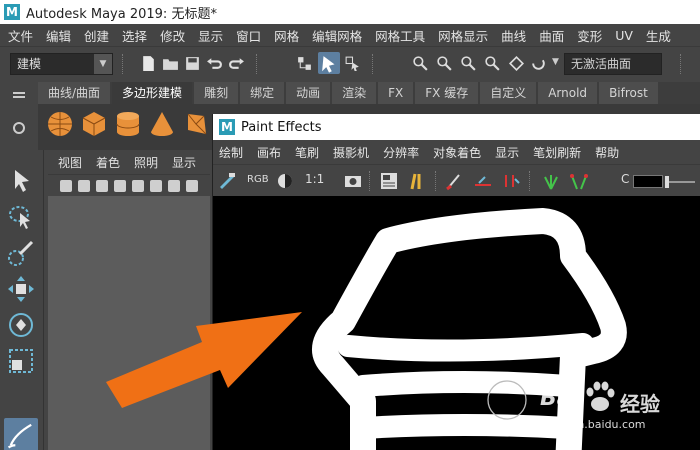 The width and height of the screenshot is (700, 450). What do you see at coordinates (152, 93) in the screenshot?
I see `shelf-tab-poly-modeling: 多边形建模` at bounding box center [152, 93].